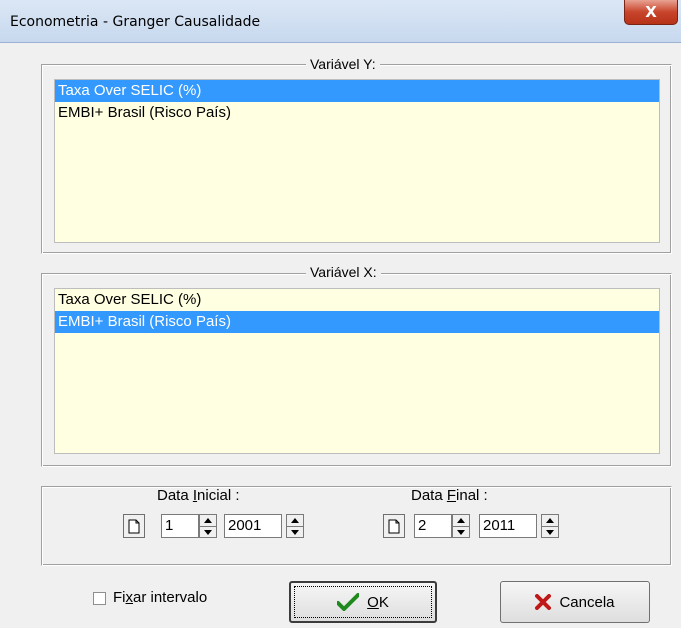 Image resolution: width=681 pixels, height=628 pixels. I want to click on start-month-spinner, so click(208, 526).